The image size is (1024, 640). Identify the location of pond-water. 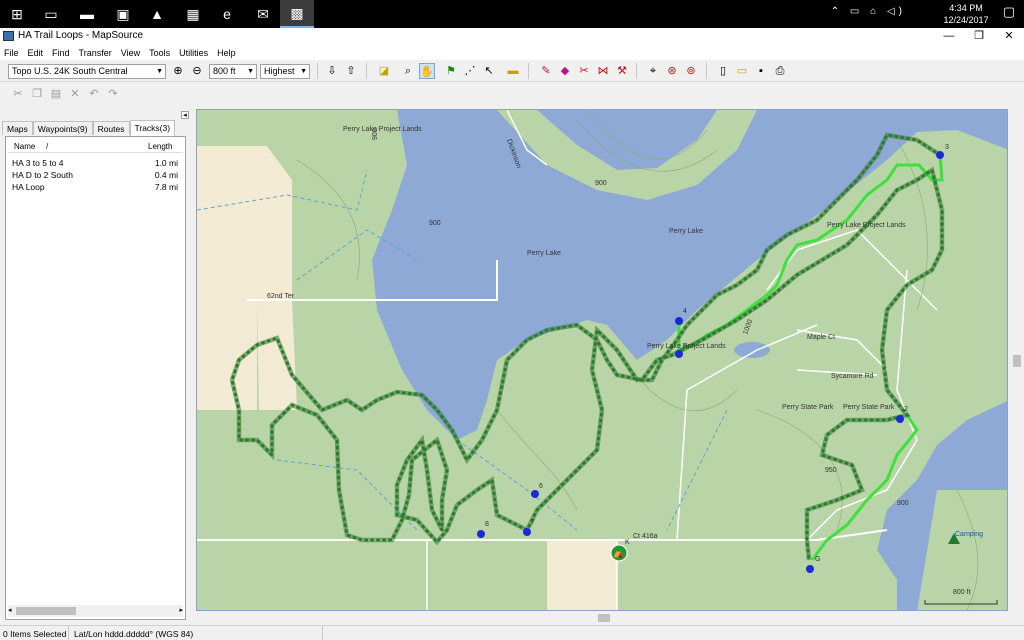
(752, 350).